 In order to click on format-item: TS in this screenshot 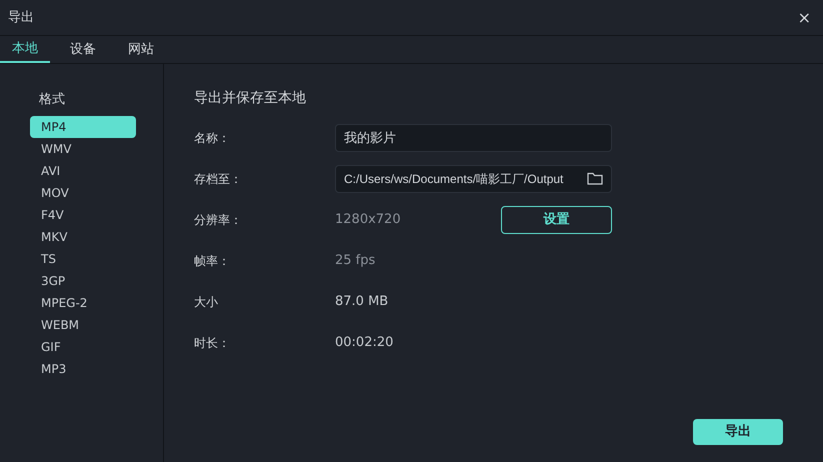, I will do `click(83, 259)`.